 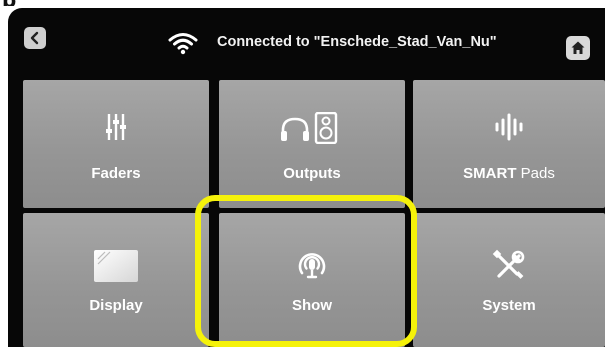 I want to click on cropped-heading-fragment: p, so click(x=302, y=3).